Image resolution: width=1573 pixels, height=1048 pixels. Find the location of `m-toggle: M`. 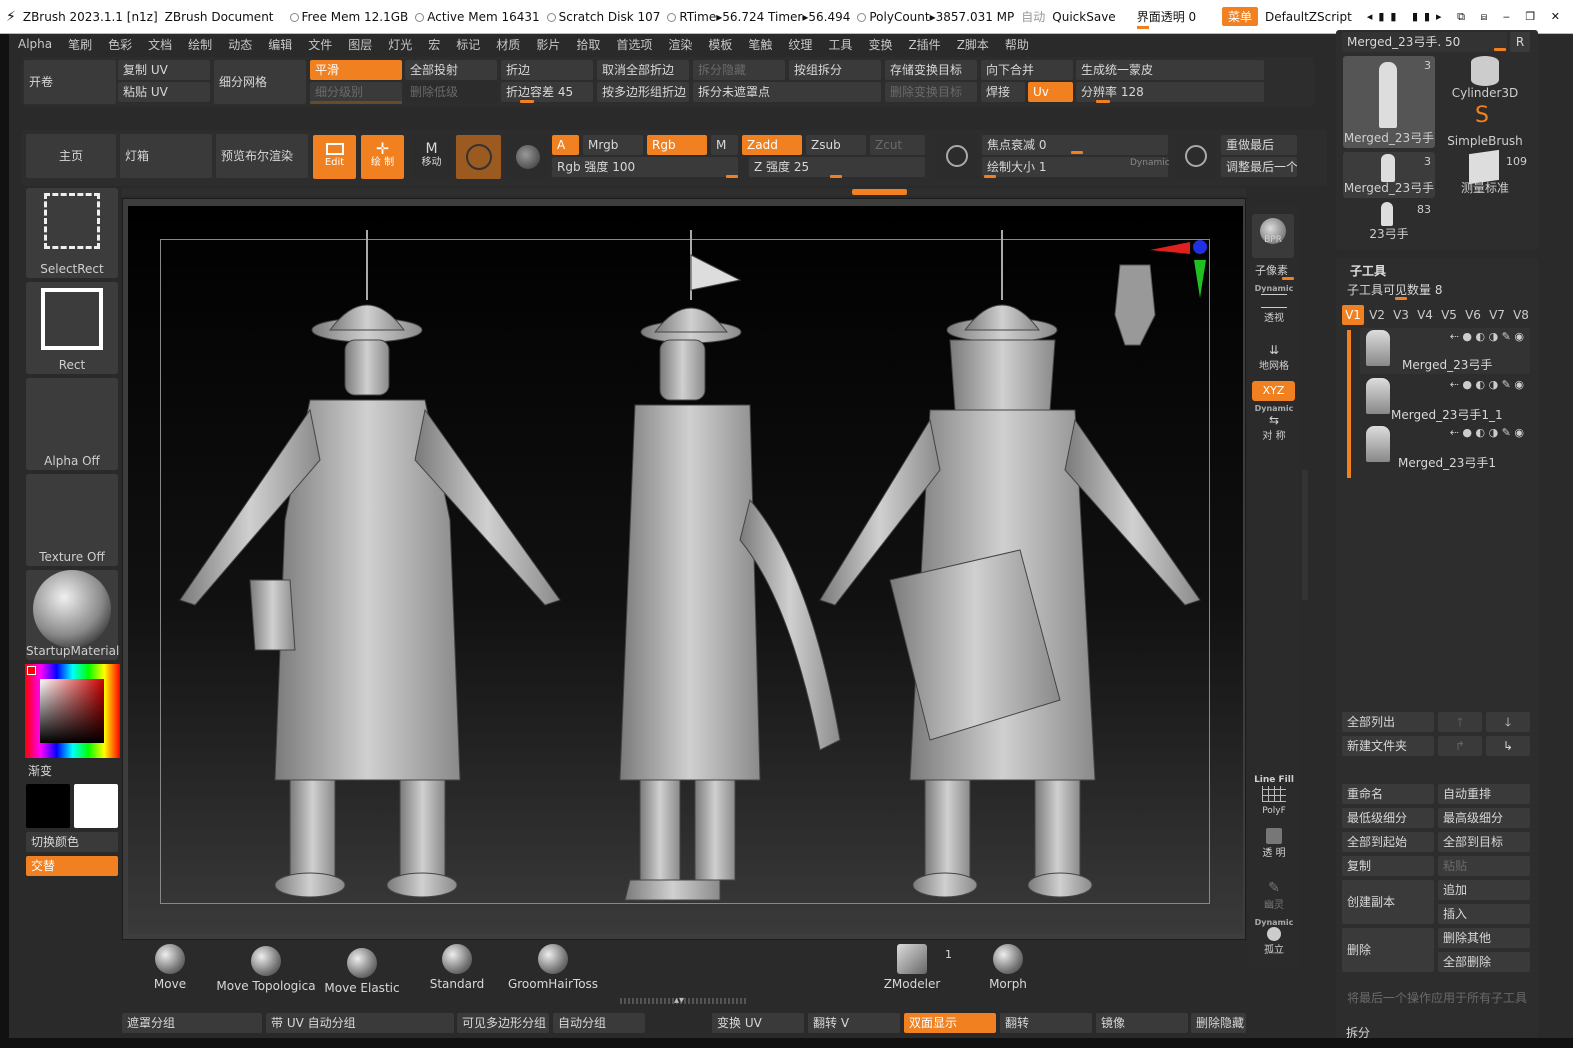

m-toggle: M is located at coordinates (724, 145).